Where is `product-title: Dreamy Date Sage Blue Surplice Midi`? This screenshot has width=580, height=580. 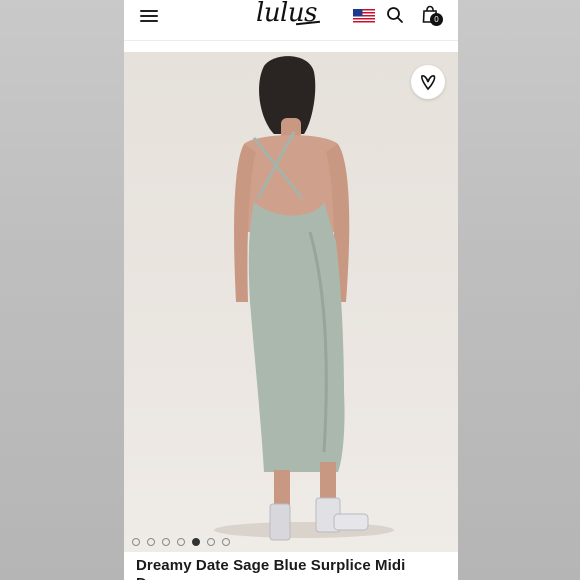
product-title: Dreamy Date Sage Blue Surplice Midi is located at coordinates (271, 565).